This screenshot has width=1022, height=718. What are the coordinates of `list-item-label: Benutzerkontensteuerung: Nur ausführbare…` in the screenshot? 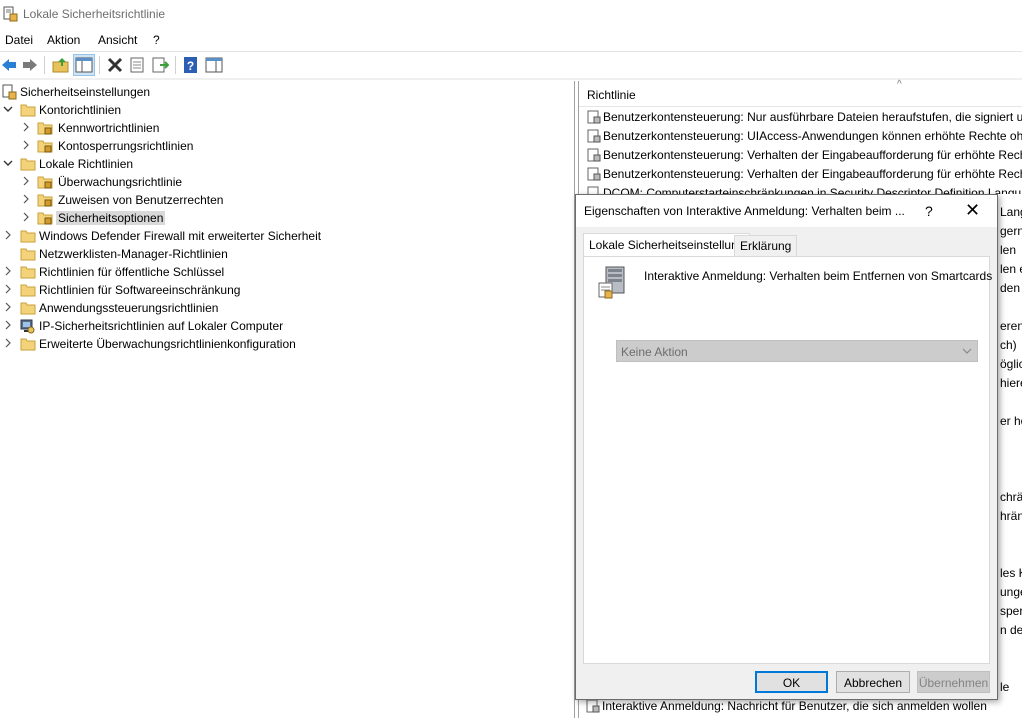 It's located at (812, 117).